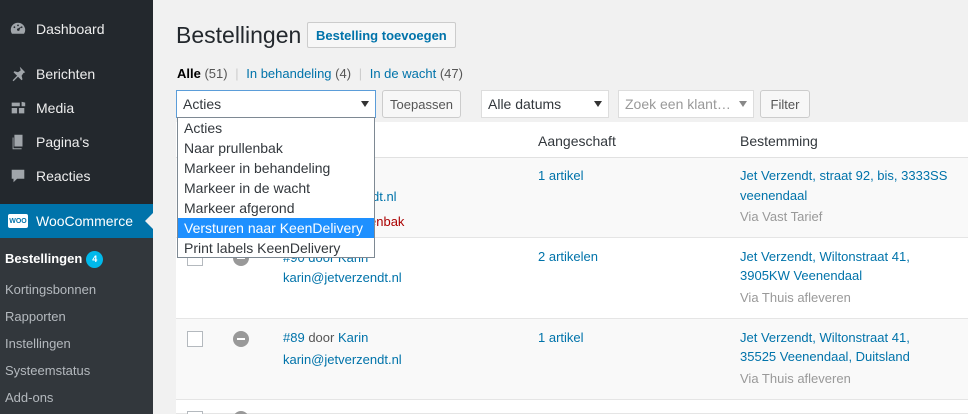 The height and width of the screenshot is (414, 968). What do you see at coordinates (276, 248) in the screenshot?
I see `option-print-labels-keendelivery: Print labels KeenDelivery` at bounding box center [276, 248].